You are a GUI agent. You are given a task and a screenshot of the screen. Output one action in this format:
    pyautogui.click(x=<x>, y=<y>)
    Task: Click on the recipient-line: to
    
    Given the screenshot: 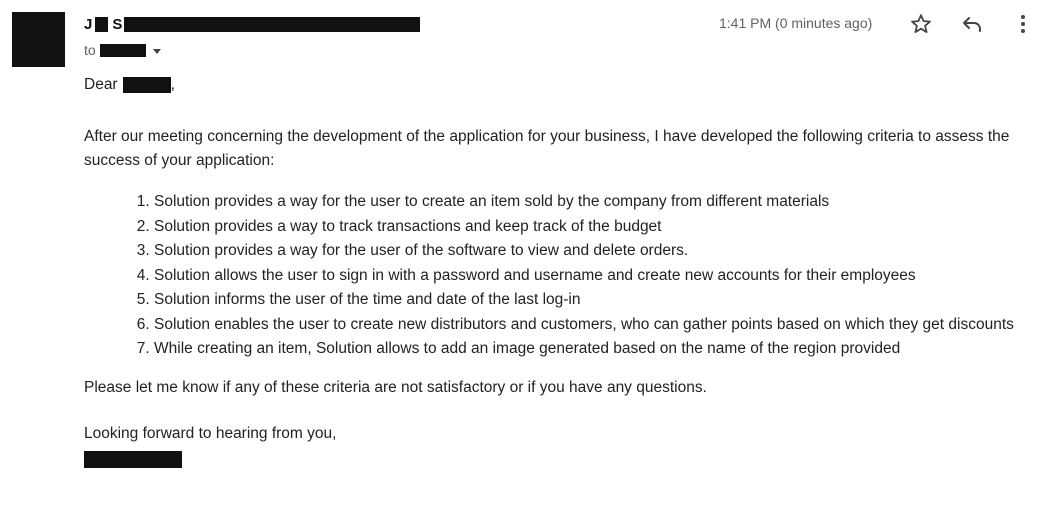 What is the action you would take?
    pyautogui.click(x=122, y=50)
    